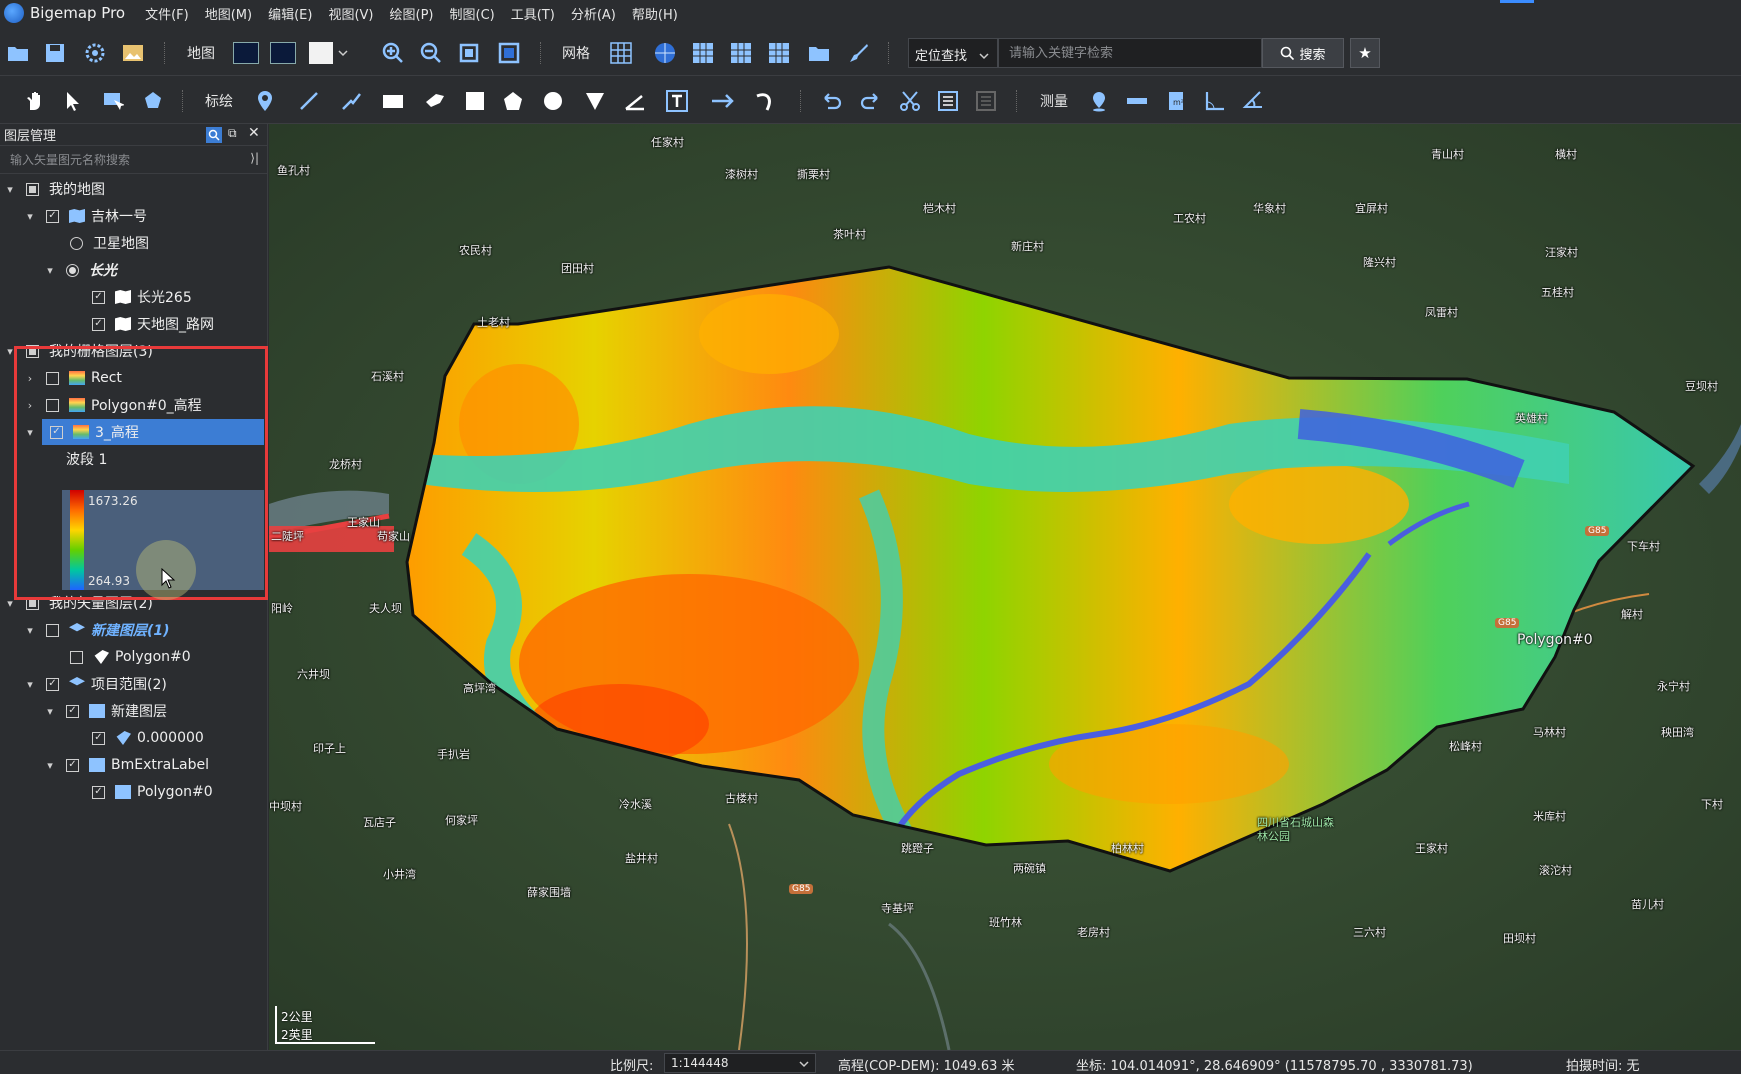 The width and height of the screenshot is (1741, 1074). I want to click on measure-point-icon, so click(1099, 101).